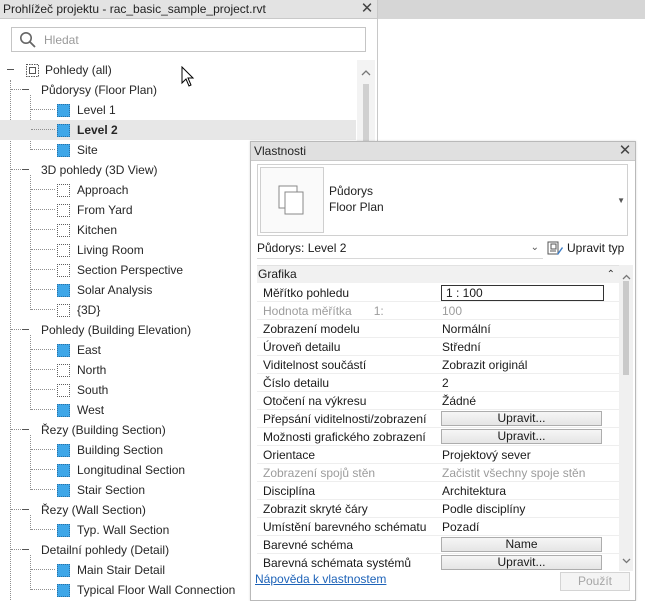  What do you see at coordinates (123, 530) in the screenshot?
I see `tree-item-label: Typ. Wall Section` at bounding box center [123, 530].